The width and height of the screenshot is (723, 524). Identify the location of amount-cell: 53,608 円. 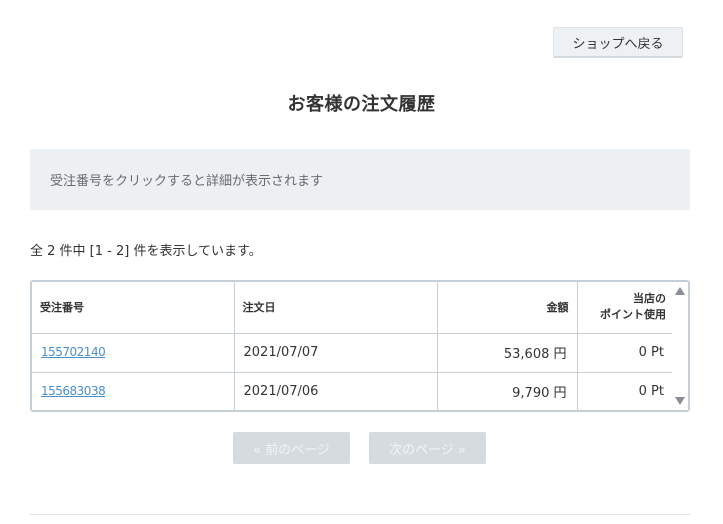
(507, 353).